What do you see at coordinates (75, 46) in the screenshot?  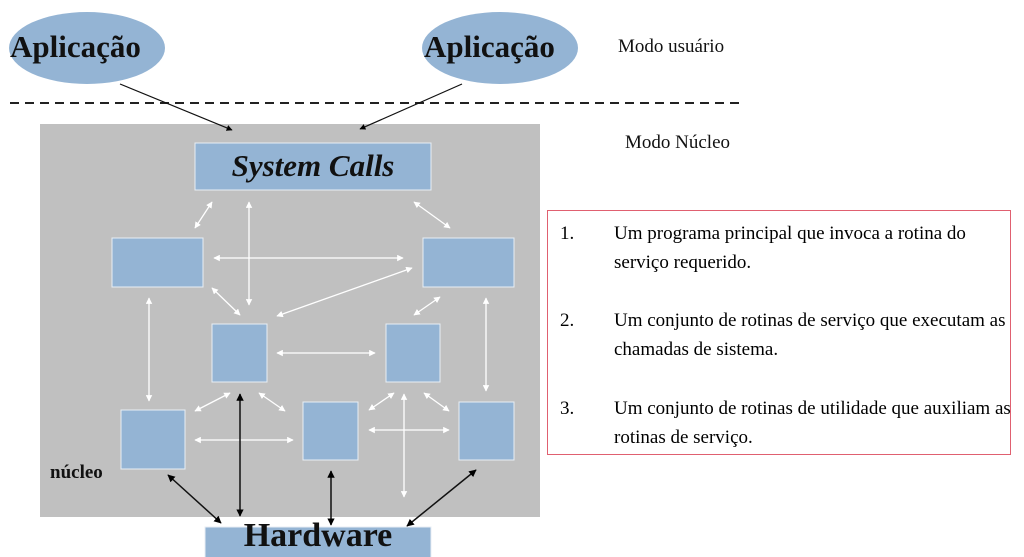 I see `application-label-left: Aplicação` at bounding box center [75, 46].